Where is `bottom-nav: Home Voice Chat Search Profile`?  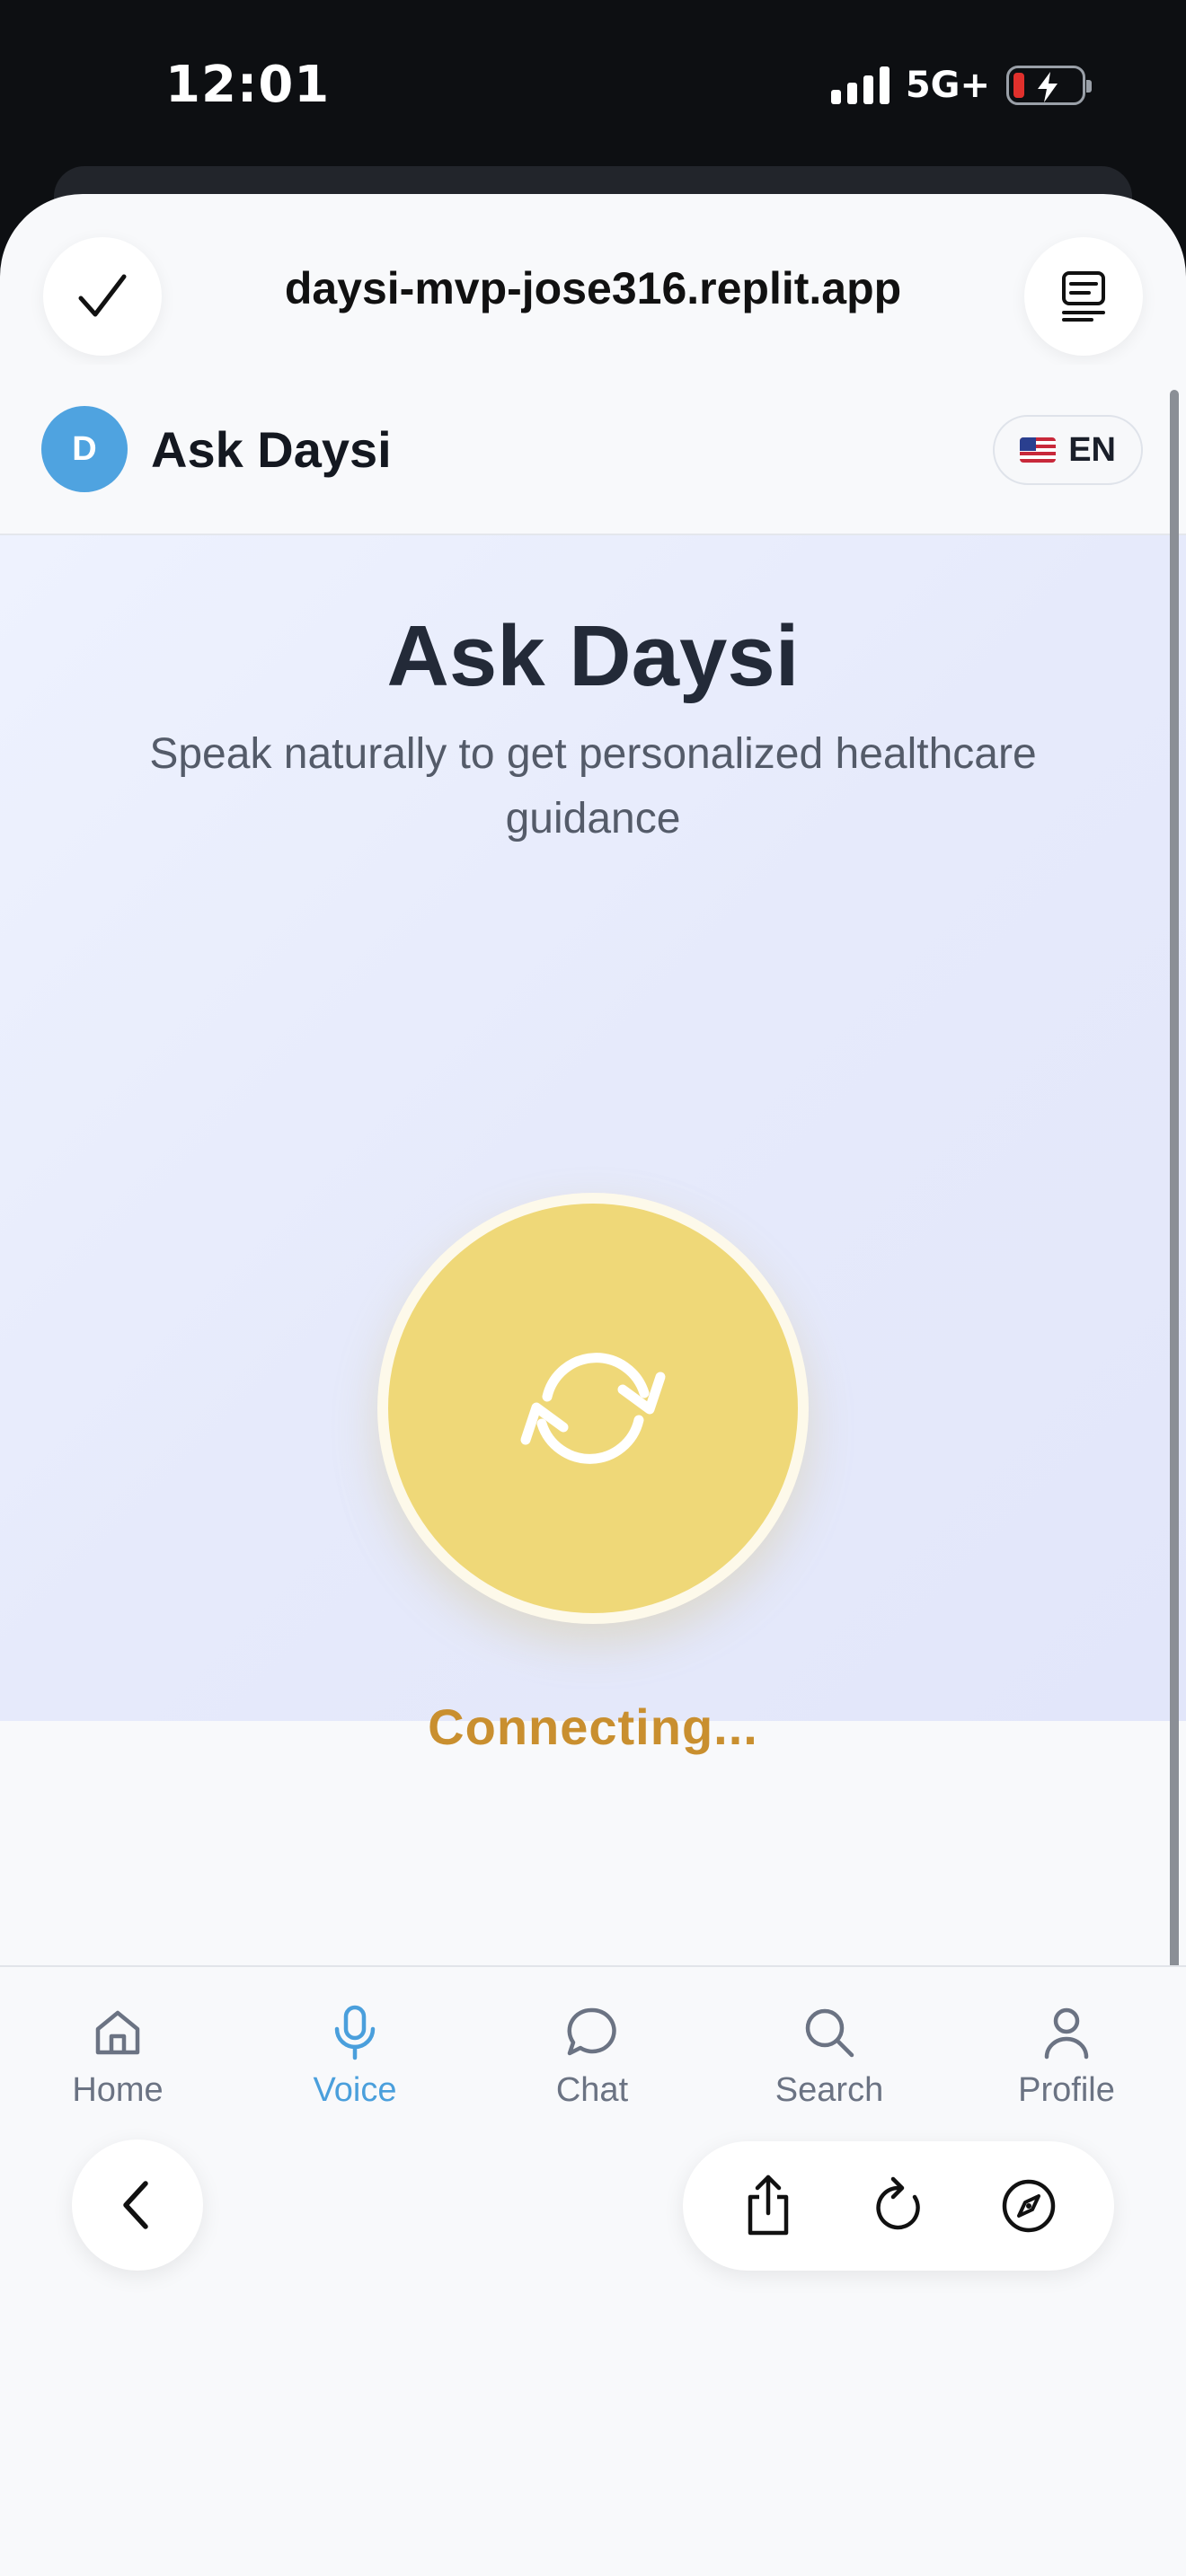 bottom-nav: Home Voice Chat Search Profile is located at coordinates (593, 2055).